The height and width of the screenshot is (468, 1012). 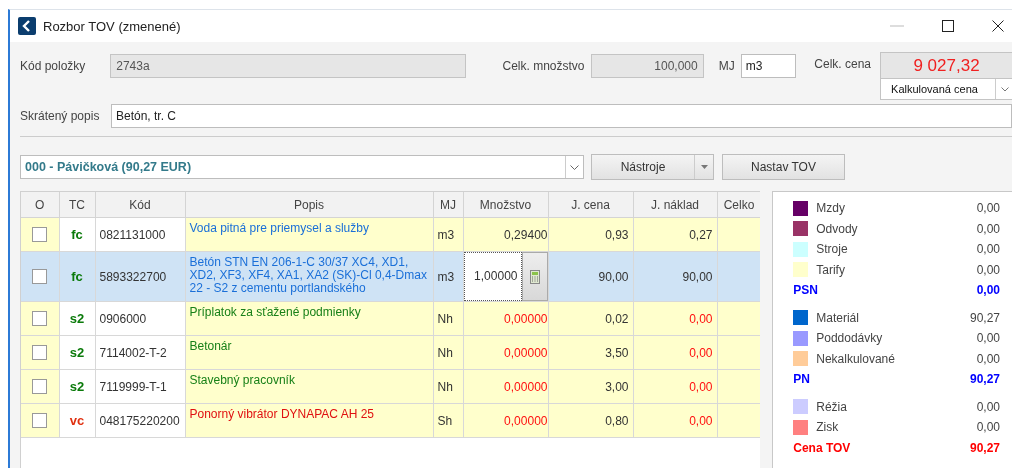 I want to click on unit-field: m3, so click(x=768, y=66).